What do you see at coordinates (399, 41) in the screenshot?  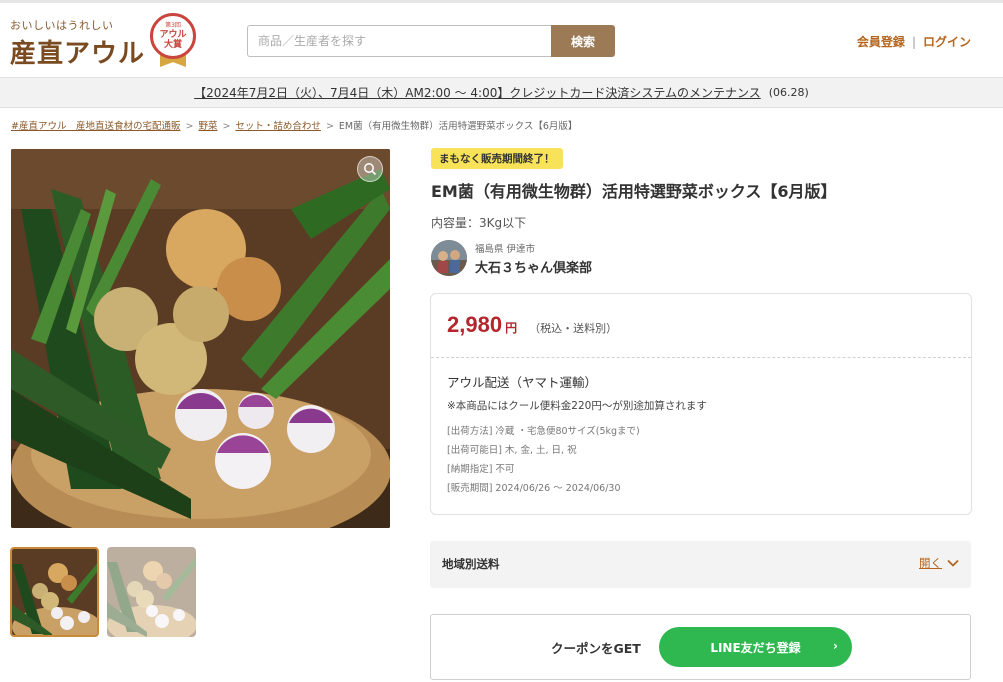 I see `search-input` at bounding box center [399, 41].